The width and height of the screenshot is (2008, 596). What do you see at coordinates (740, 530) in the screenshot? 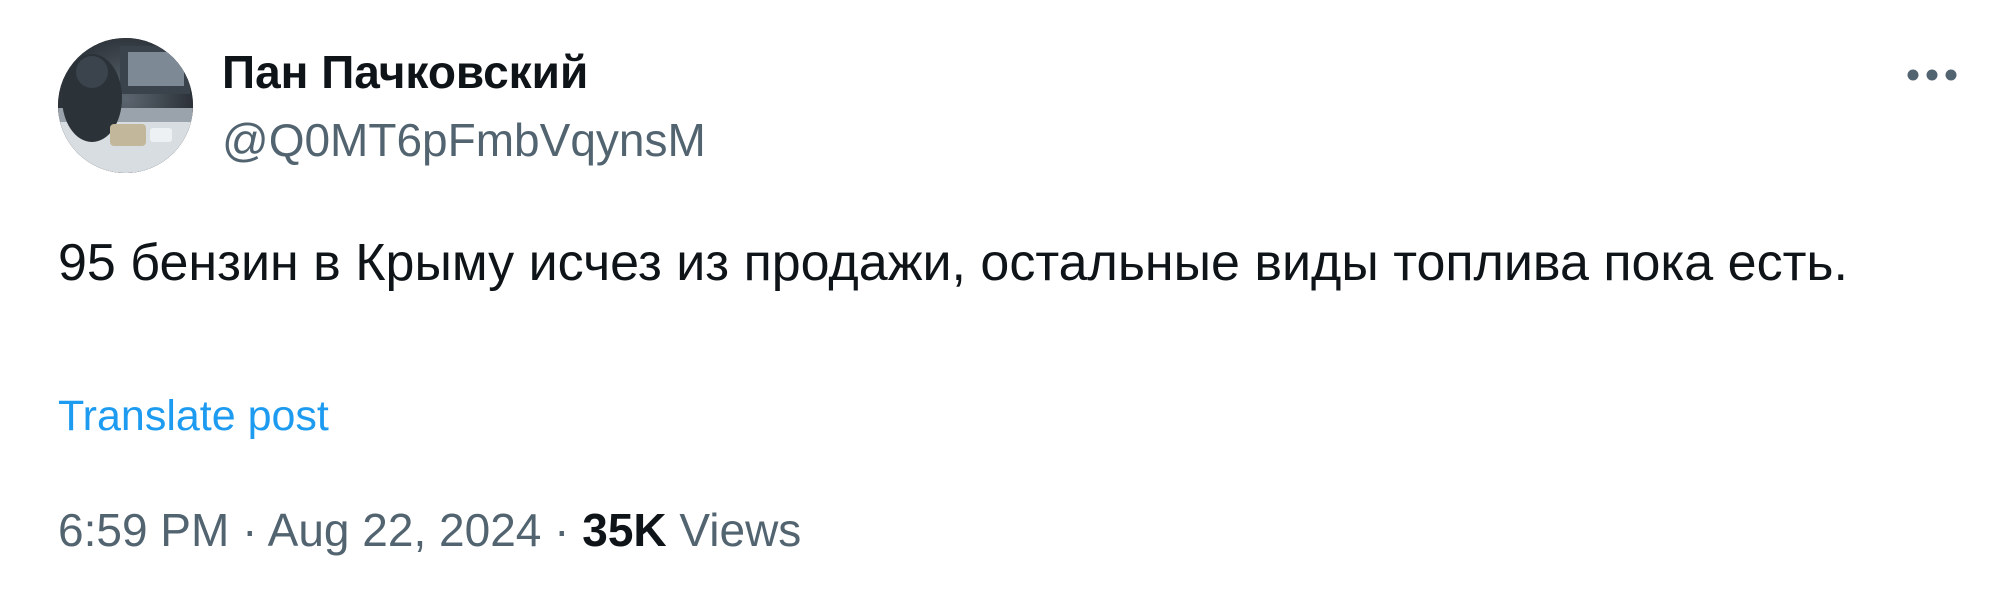
I see `views-label: Views` at bounding box center [740, 530].